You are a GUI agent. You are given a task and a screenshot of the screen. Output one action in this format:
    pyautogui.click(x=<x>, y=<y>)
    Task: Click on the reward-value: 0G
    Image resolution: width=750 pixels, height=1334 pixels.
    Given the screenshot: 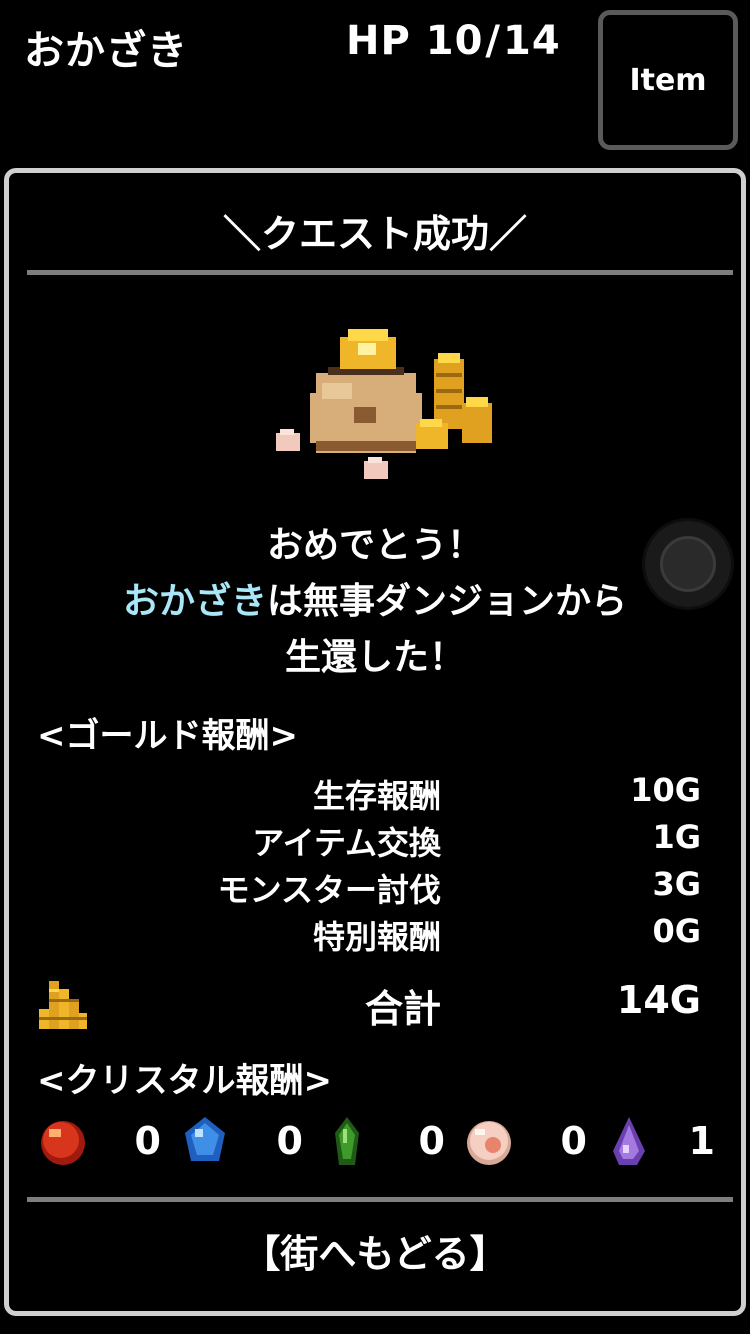 What is the action you would take?
    pyautogui.click(x=676, y=931)
    